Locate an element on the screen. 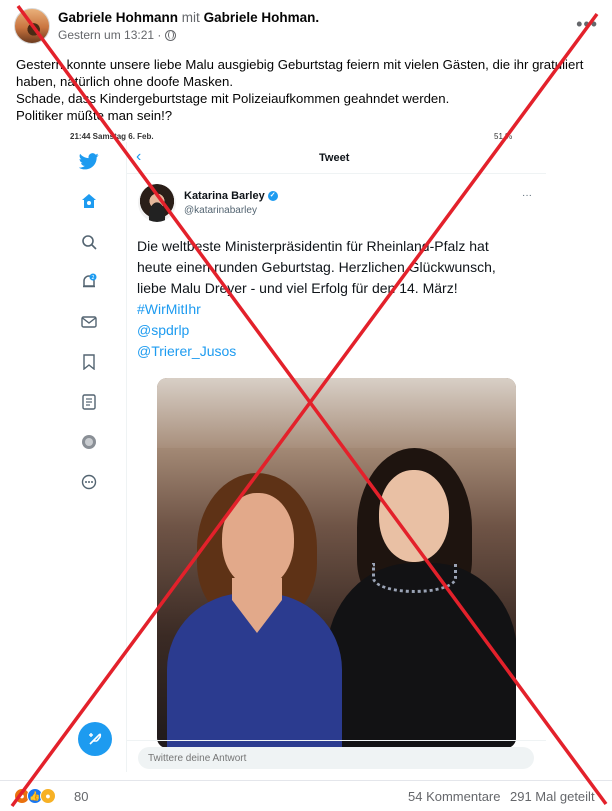  reply-bar is located at coordinates (336, 756).